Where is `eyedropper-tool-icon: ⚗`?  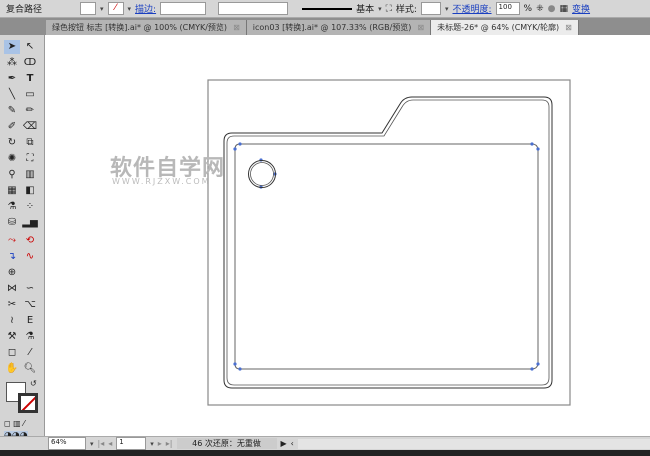
eyedropper-tool-icon: ⚗ is located at coordinates (12, 207).